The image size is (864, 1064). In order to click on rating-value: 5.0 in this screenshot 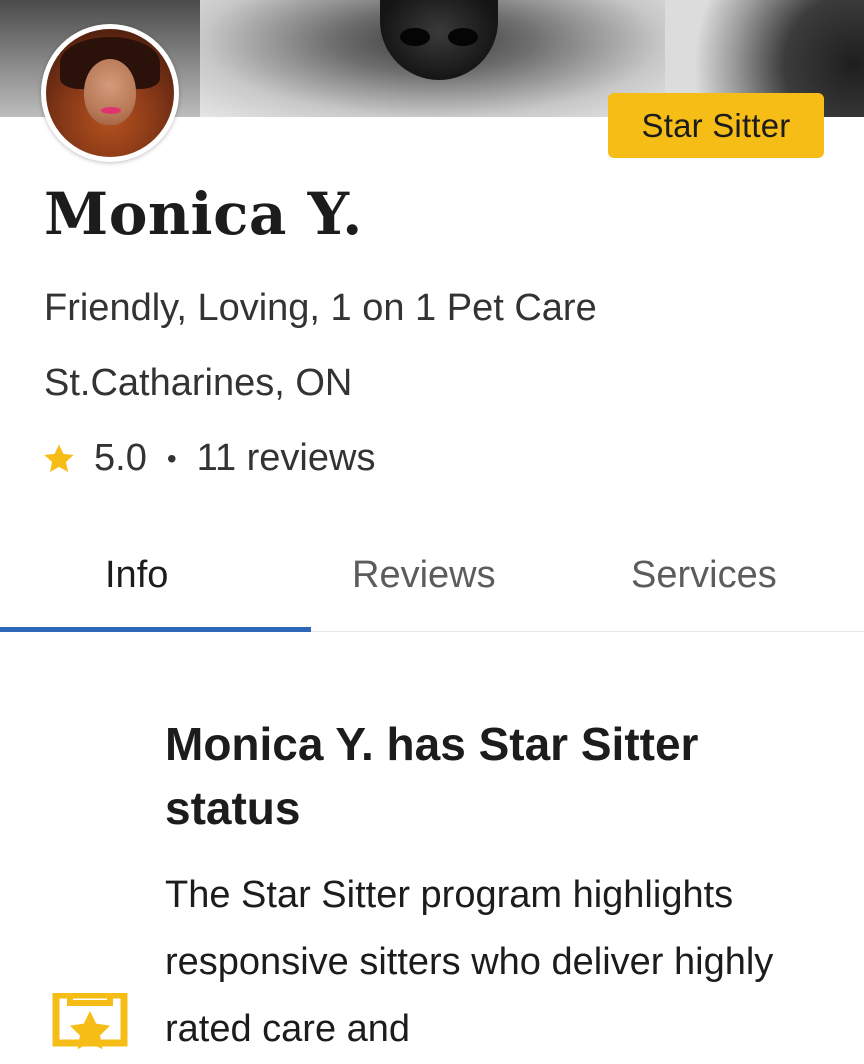, I will do `click(120, 458)`.